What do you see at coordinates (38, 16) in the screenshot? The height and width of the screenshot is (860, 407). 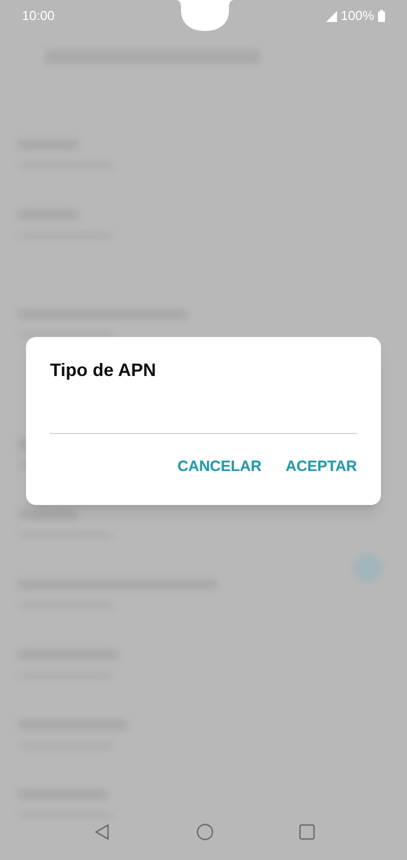 I see `clock: 10:00` at bounding box center [38, 16].